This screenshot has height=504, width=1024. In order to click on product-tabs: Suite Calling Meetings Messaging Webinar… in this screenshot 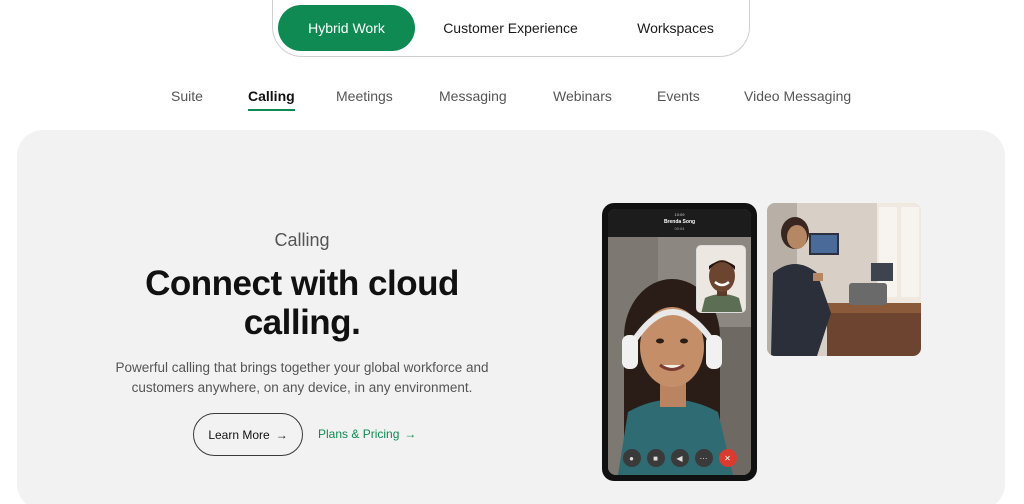, I will do `click(512, 103)`.